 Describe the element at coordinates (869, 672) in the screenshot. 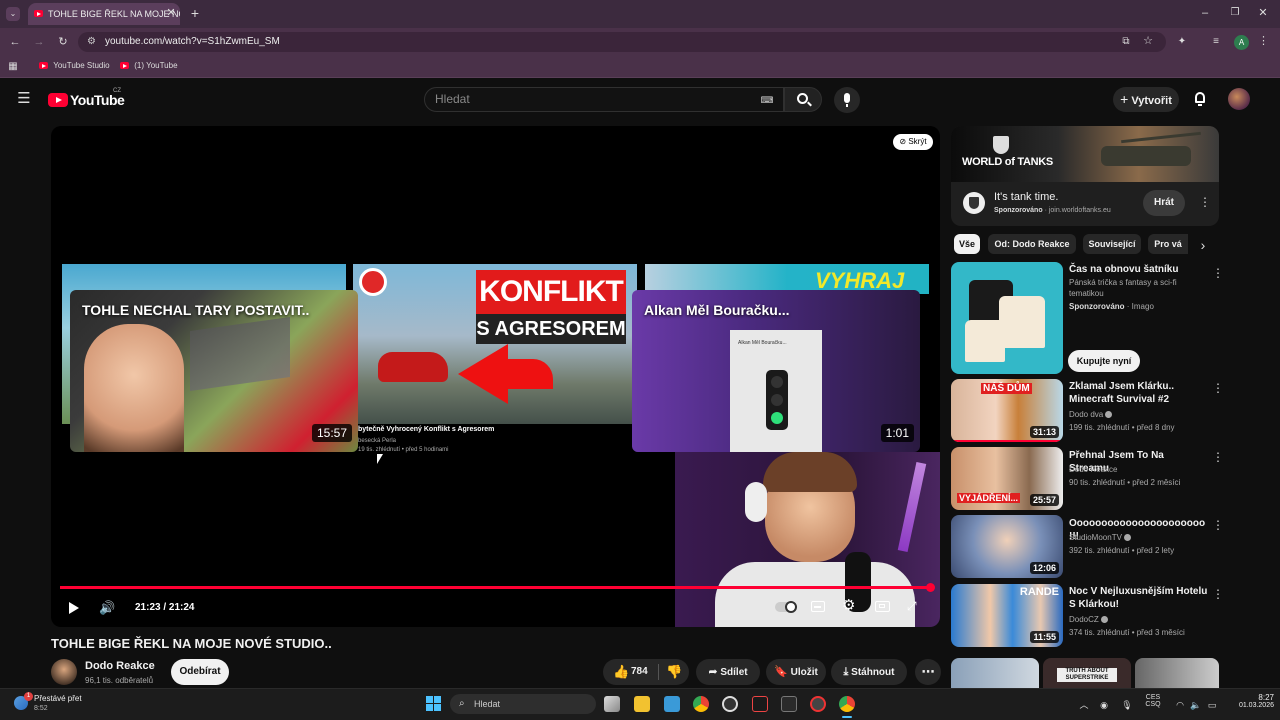

I see `download-button: ⤓ Stáhnout` at that location.